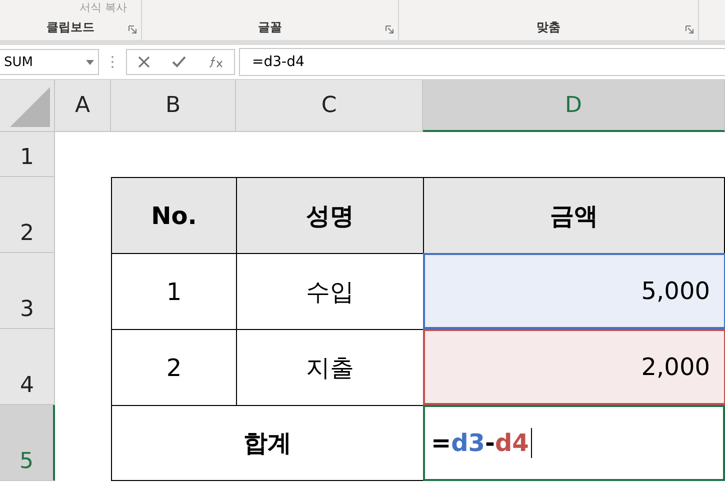  Describe the element at coordinates (267, 443) in the screenshot. I see `table-cell: 합계` at that location.